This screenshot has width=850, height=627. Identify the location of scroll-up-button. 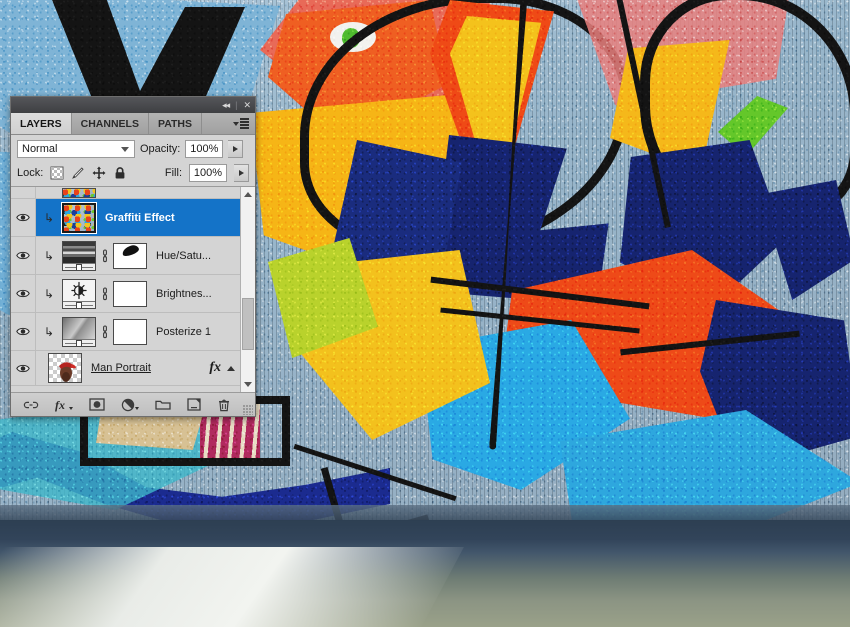
(248, 194).